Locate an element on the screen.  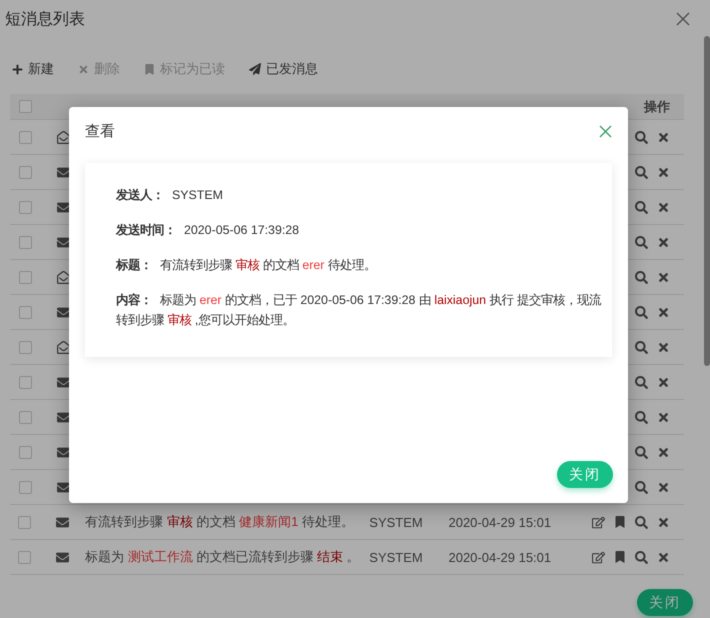
field-text: 发送时间： 2020-05-06 17:39:28 is located at coordinates (208, 230).